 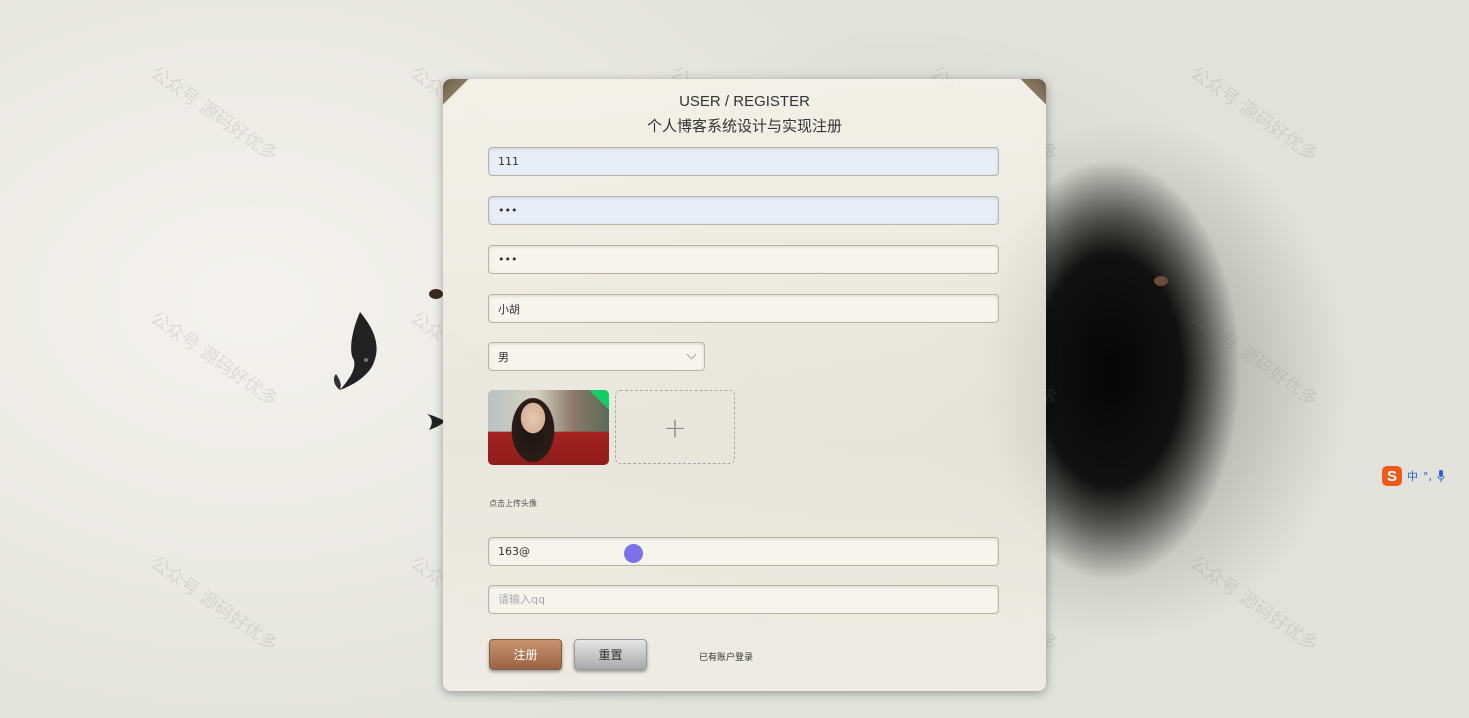 I want to click on register-button: 注册, so click(x=525, y=654).